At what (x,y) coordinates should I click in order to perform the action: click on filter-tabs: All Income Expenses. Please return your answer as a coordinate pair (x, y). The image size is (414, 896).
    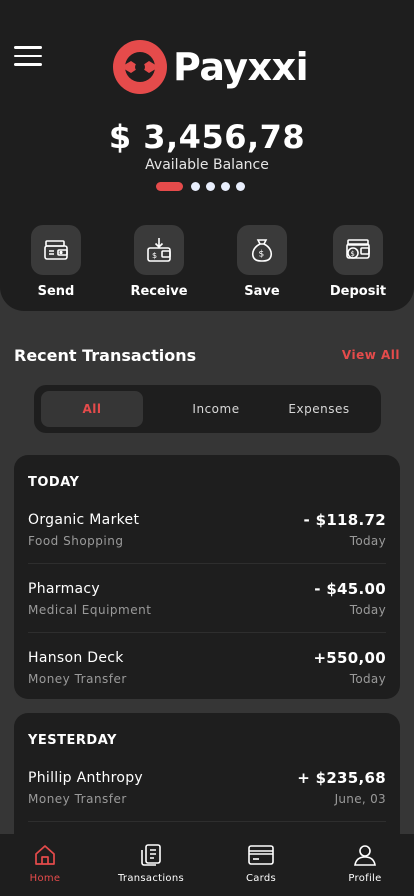
    Looking at the image, I should click on (207, 409).